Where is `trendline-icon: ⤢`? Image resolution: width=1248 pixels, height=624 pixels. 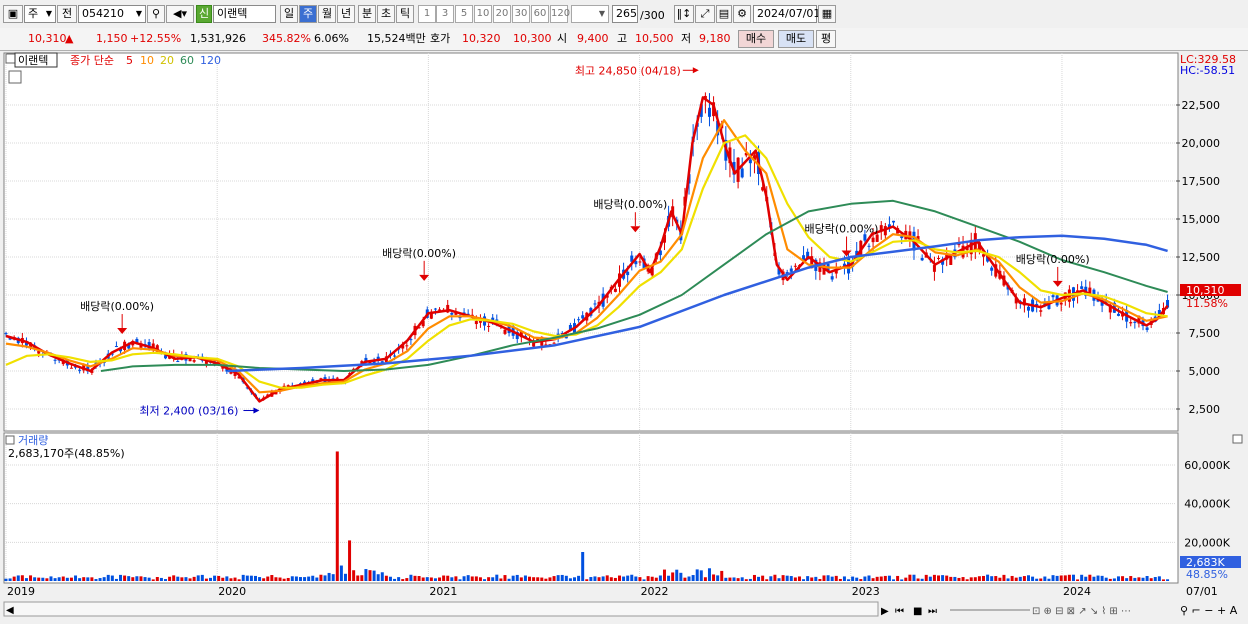 trendline-icon: ⤢ is located at coordinates (705, 14).